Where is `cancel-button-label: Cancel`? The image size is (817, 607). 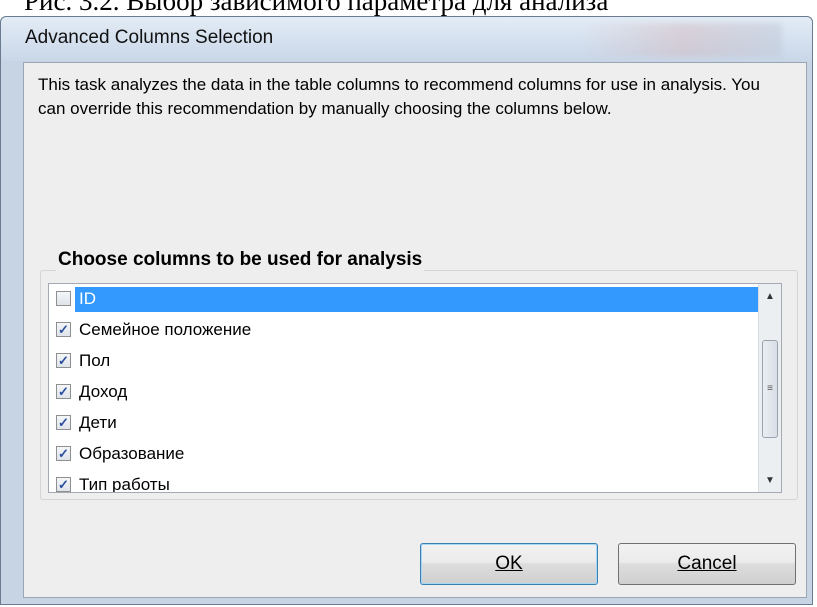
cancel-button-label: Cancel is located at coordinates (707, 563).